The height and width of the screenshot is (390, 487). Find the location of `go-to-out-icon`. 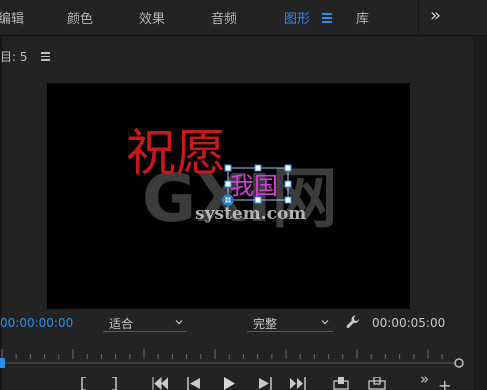

go-to-out-icon is located at coordinates (298, 383).